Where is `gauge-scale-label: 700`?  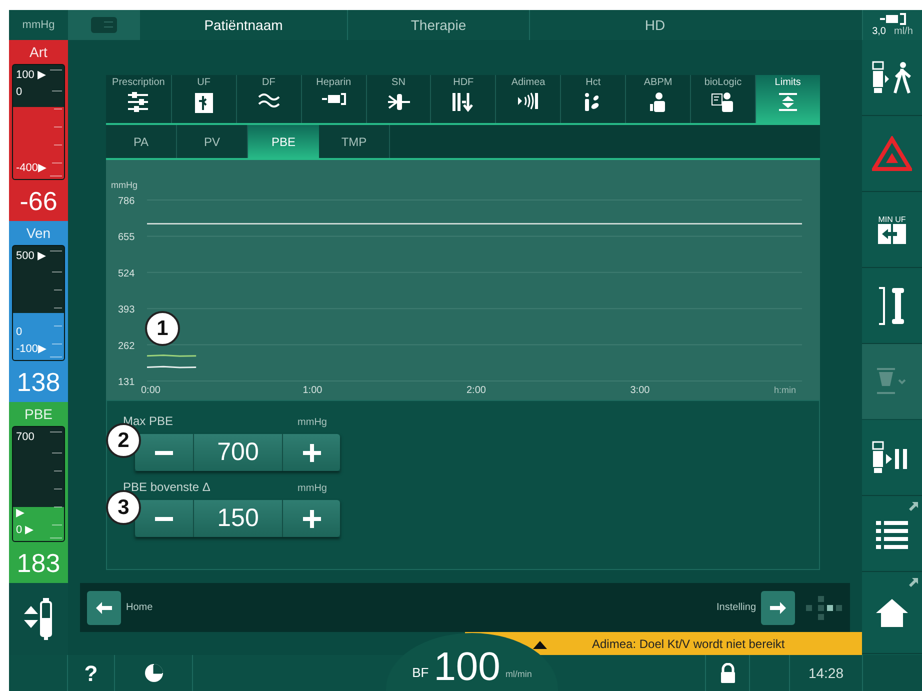
gauge-scale-label: 700 is located at coordinates (25, 437).